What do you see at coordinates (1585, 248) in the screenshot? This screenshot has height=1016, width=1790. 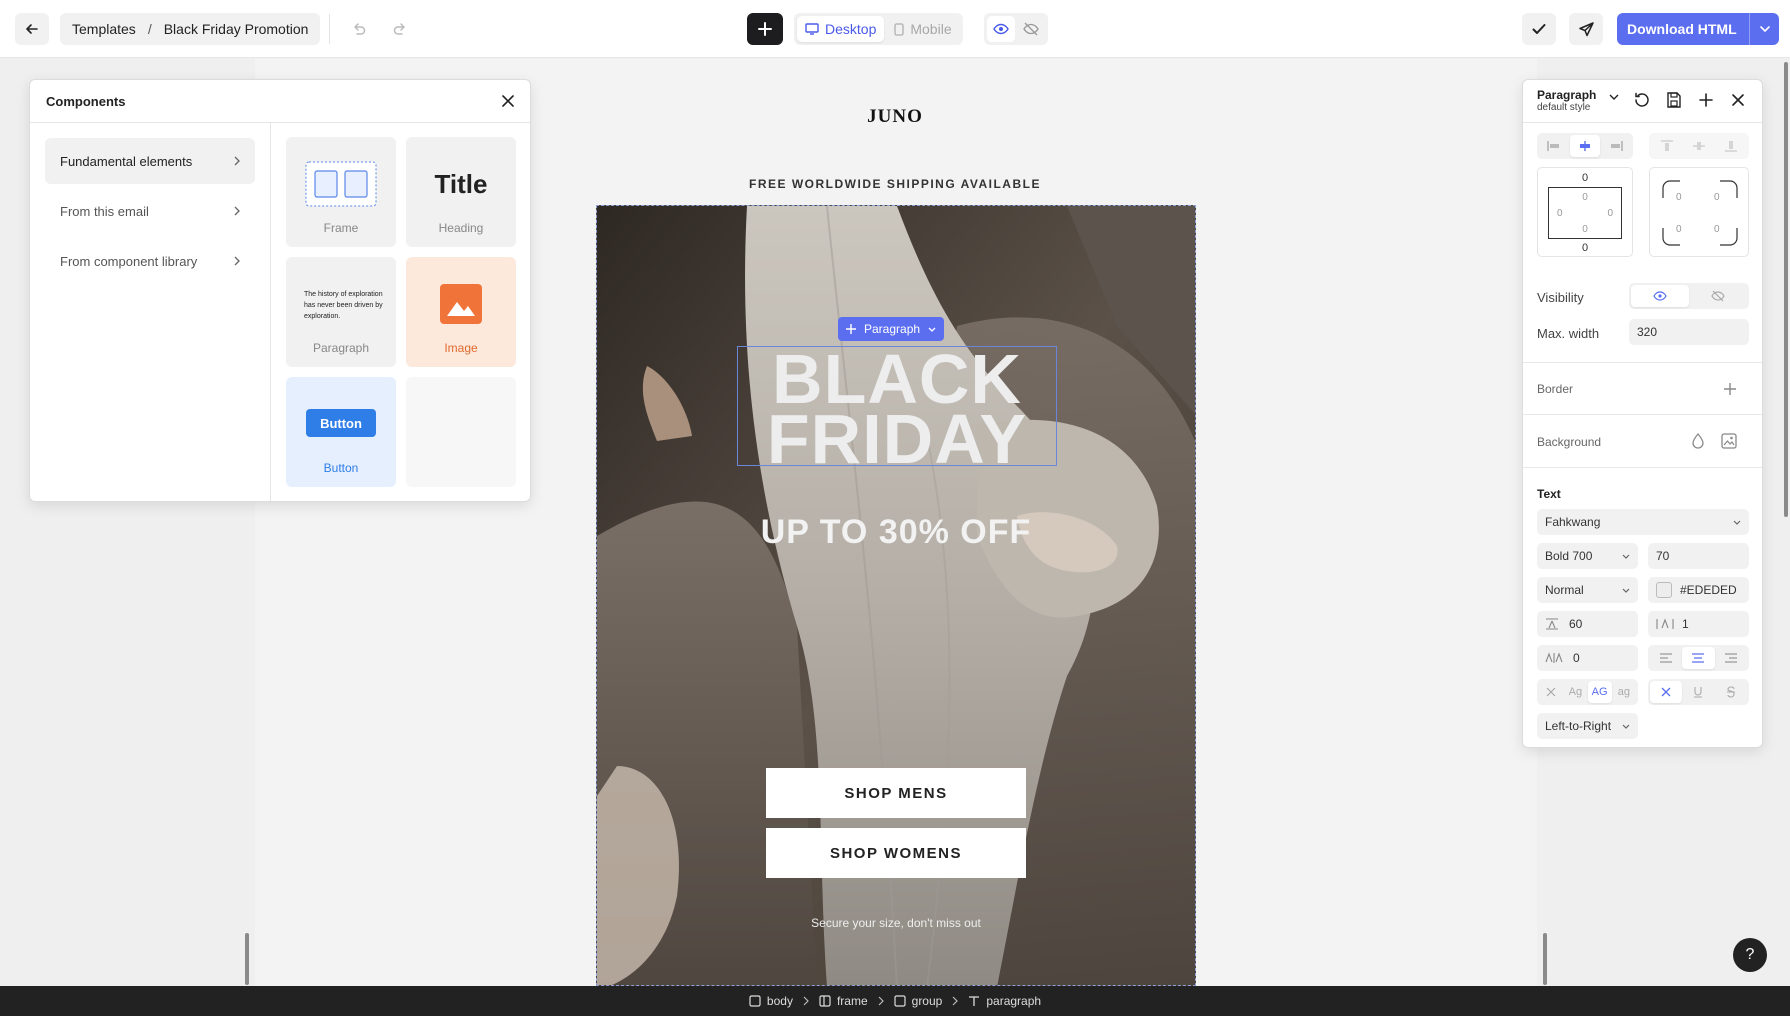 I see `padding-bottom-value: 0` at bounding box center [1585, 248].